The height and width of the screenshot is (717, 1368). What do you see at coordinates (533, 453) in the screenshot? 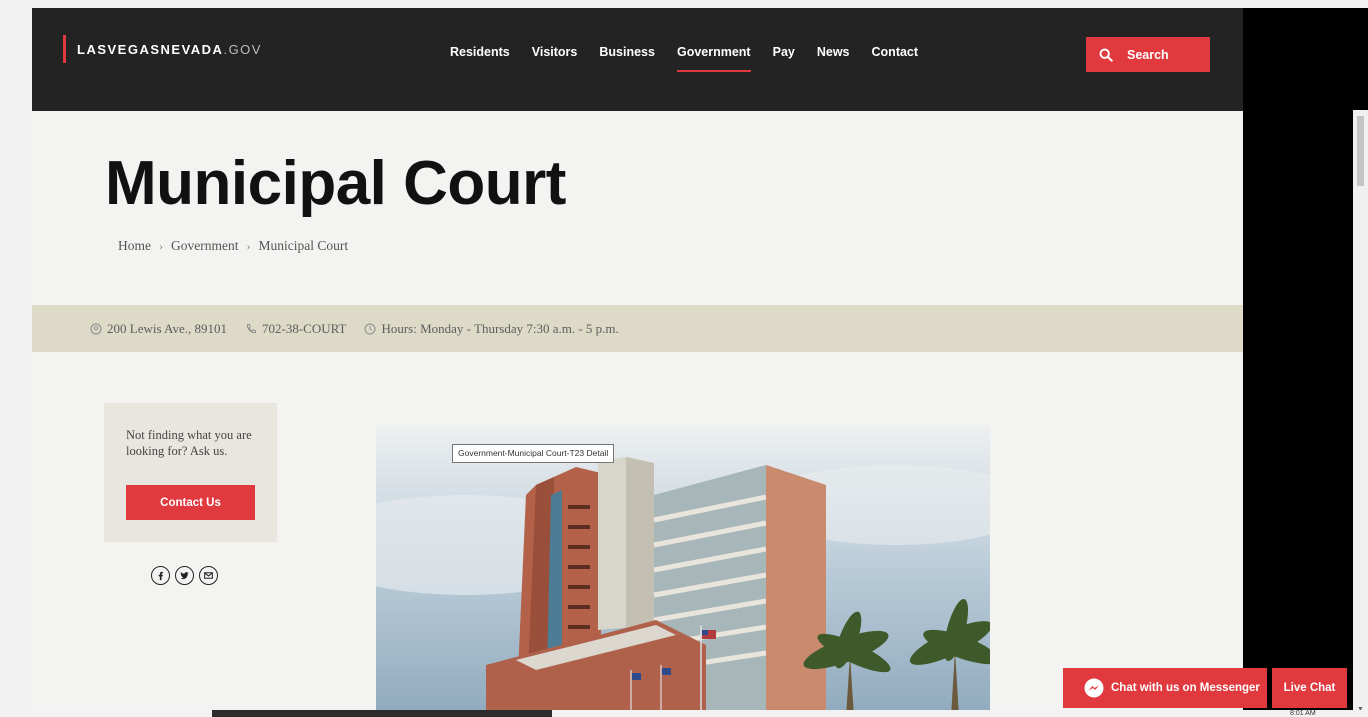
I see `image-tooltip: Government-Municipal Court-T23 Detail` at bounding box center [533, 453].